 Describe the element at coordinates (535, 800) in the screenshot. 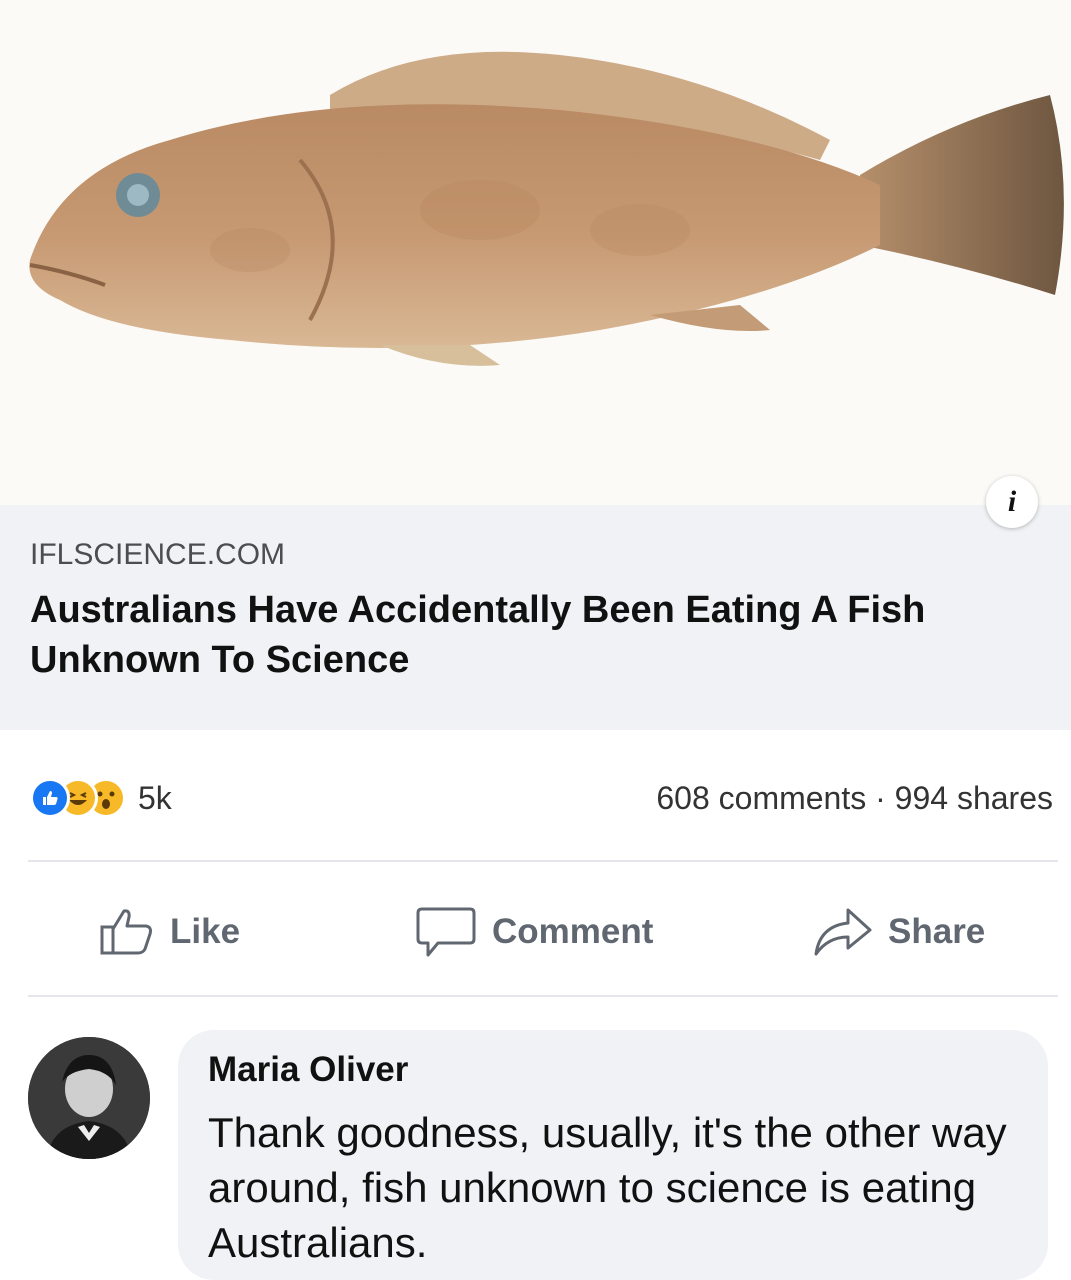

I see `engagement-stats: 5k 608 comments · 994 shares` at that location.